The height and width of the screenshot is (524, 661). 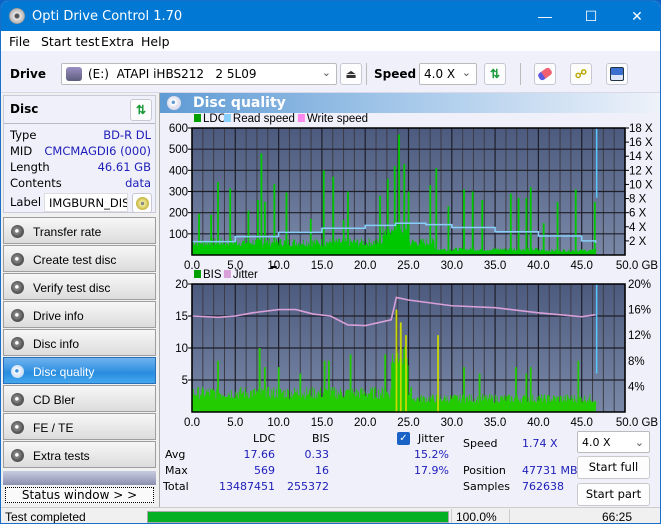 I want to click on progress-fill, so click(x=298, y=517).